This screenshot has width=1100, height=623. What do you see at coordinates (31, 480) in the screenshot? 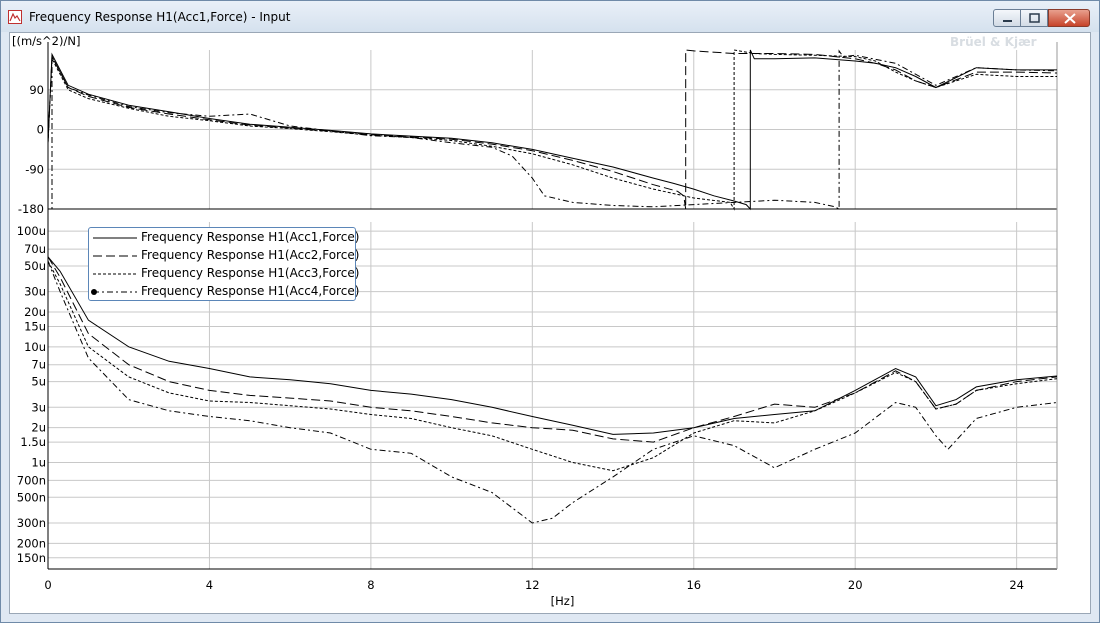
I see `mag-tick-label: 700n` at bounding box center [31, 480].